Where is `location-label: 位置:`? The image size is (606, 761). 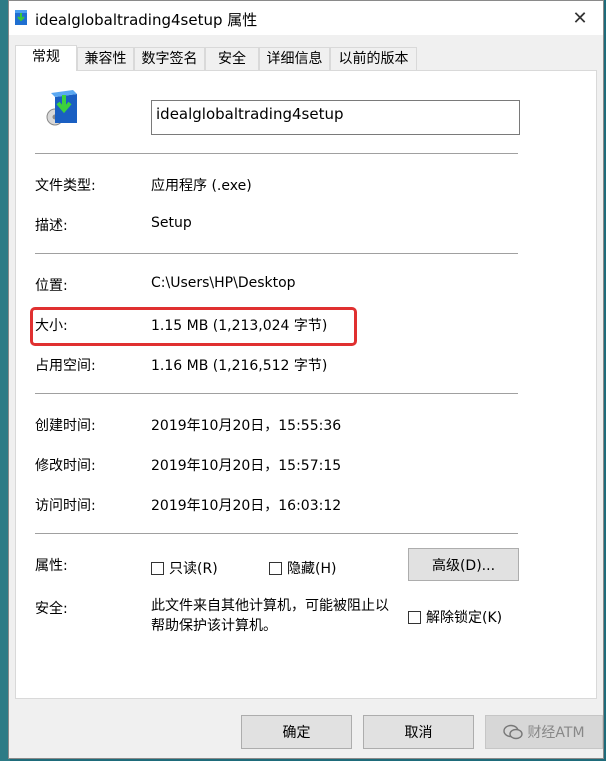
location-label: 位置: is located at coordinates (51, 286).